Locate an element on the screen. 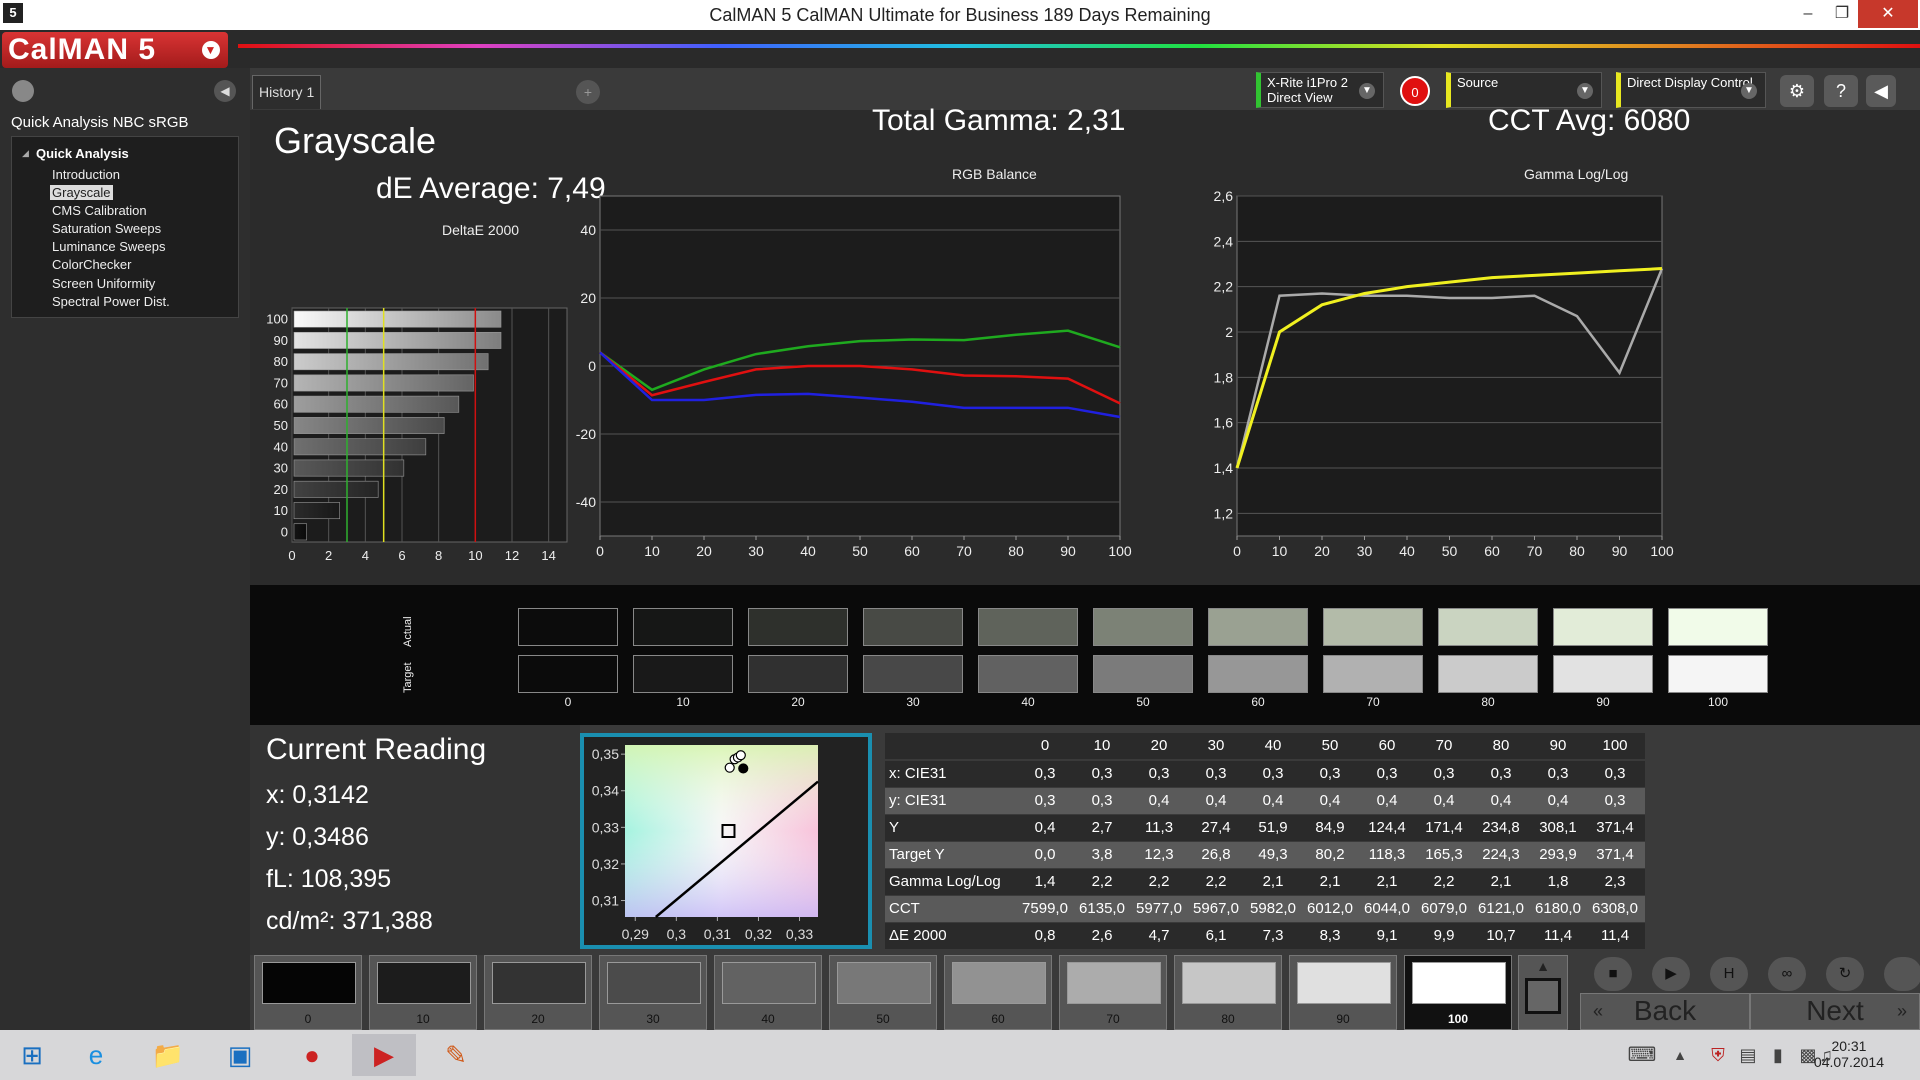 The image size is (1920, 1080). record-icon is located at coordinates (1902, 974).